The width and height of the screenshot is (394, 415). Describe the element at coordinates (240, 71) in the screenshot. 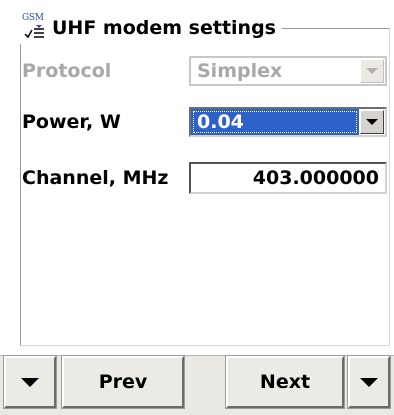

I see `protocol-value: Simplex` at that location.